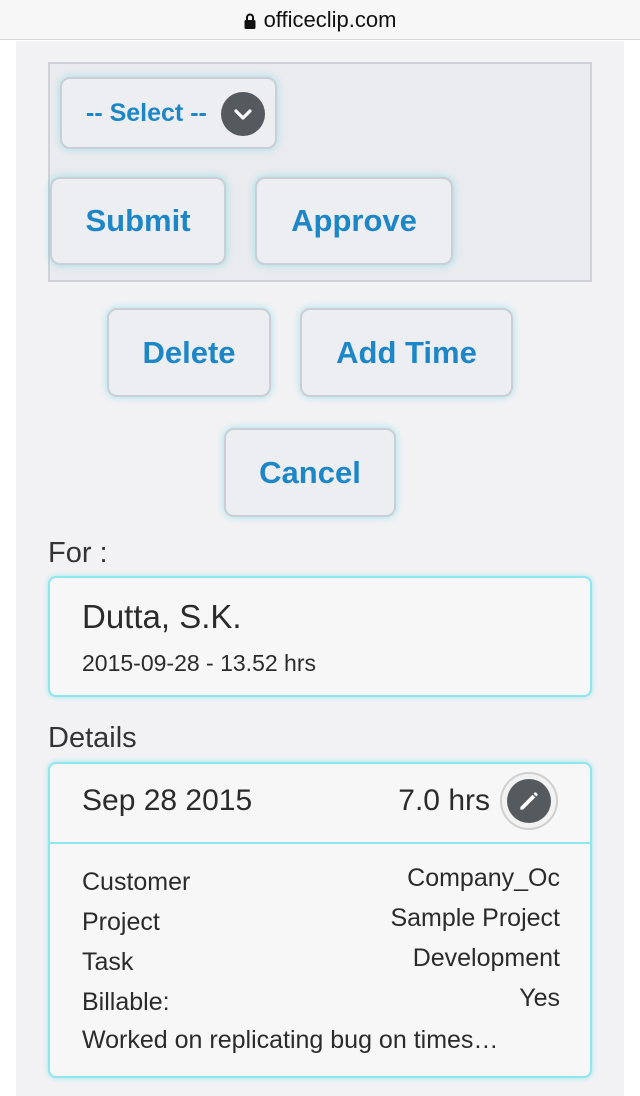  I want to click on approve-button: Approve, so click(354, 221).